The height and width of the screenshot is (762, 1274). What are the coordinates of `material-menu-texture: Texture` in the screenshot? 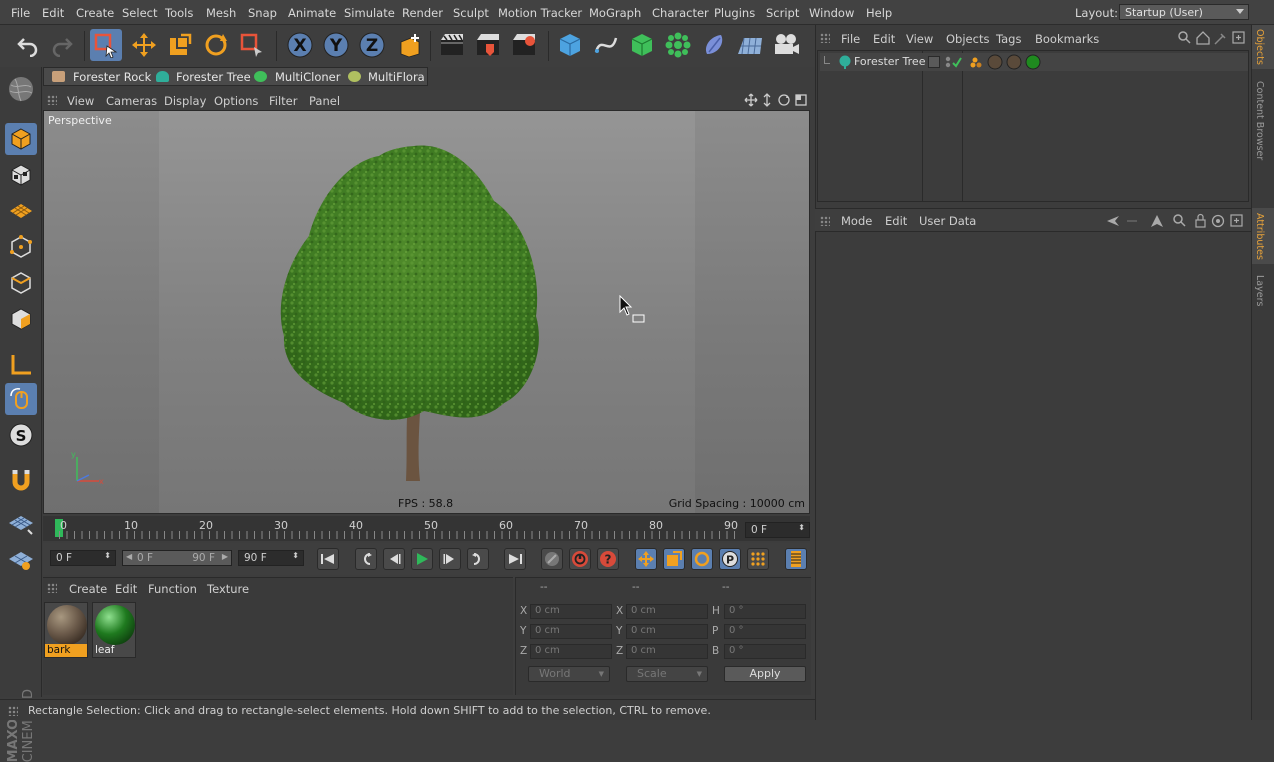 It's located at (228, 589).